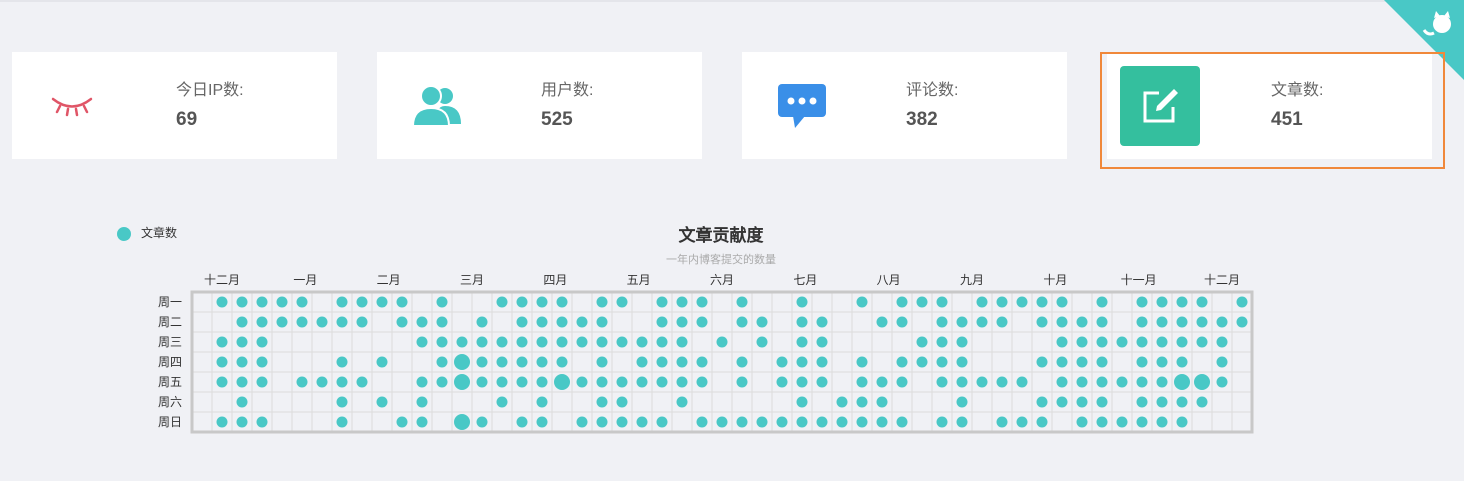 This screenshot has width=1464, height=481. What do you see at coordinates (1269, 105) in the screenshot?
I see `stat-card-articles: 文章数: 451` at bounding box center [1269, 105].